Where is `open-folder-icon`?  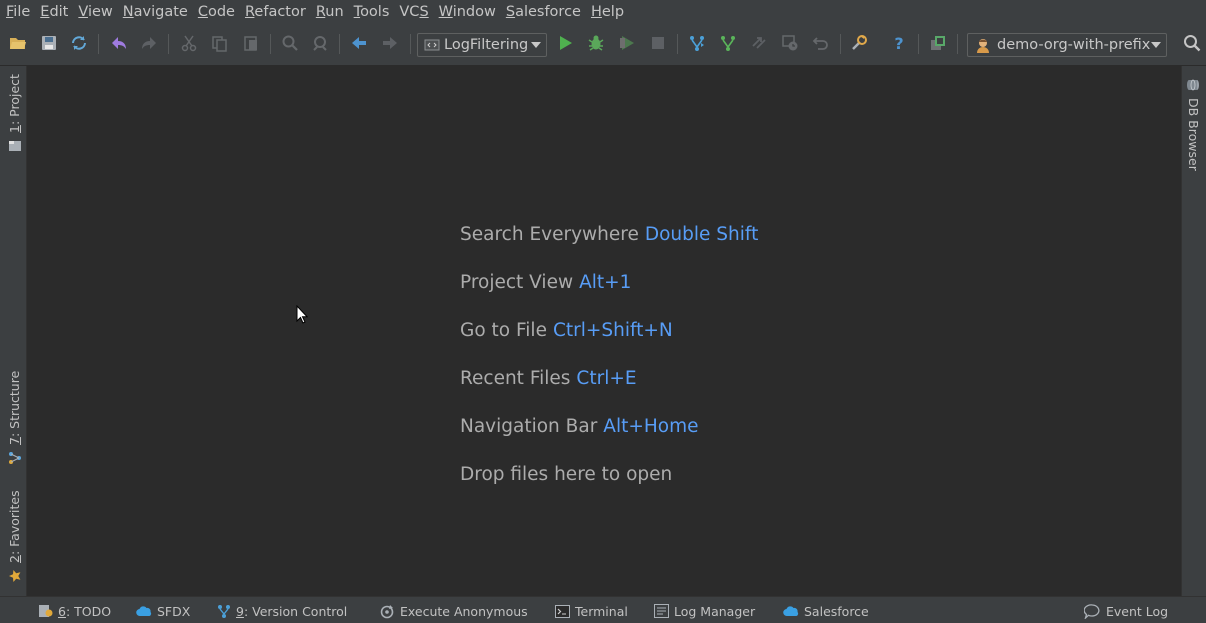 open-folder-icon is located at coordinates (18, 43).